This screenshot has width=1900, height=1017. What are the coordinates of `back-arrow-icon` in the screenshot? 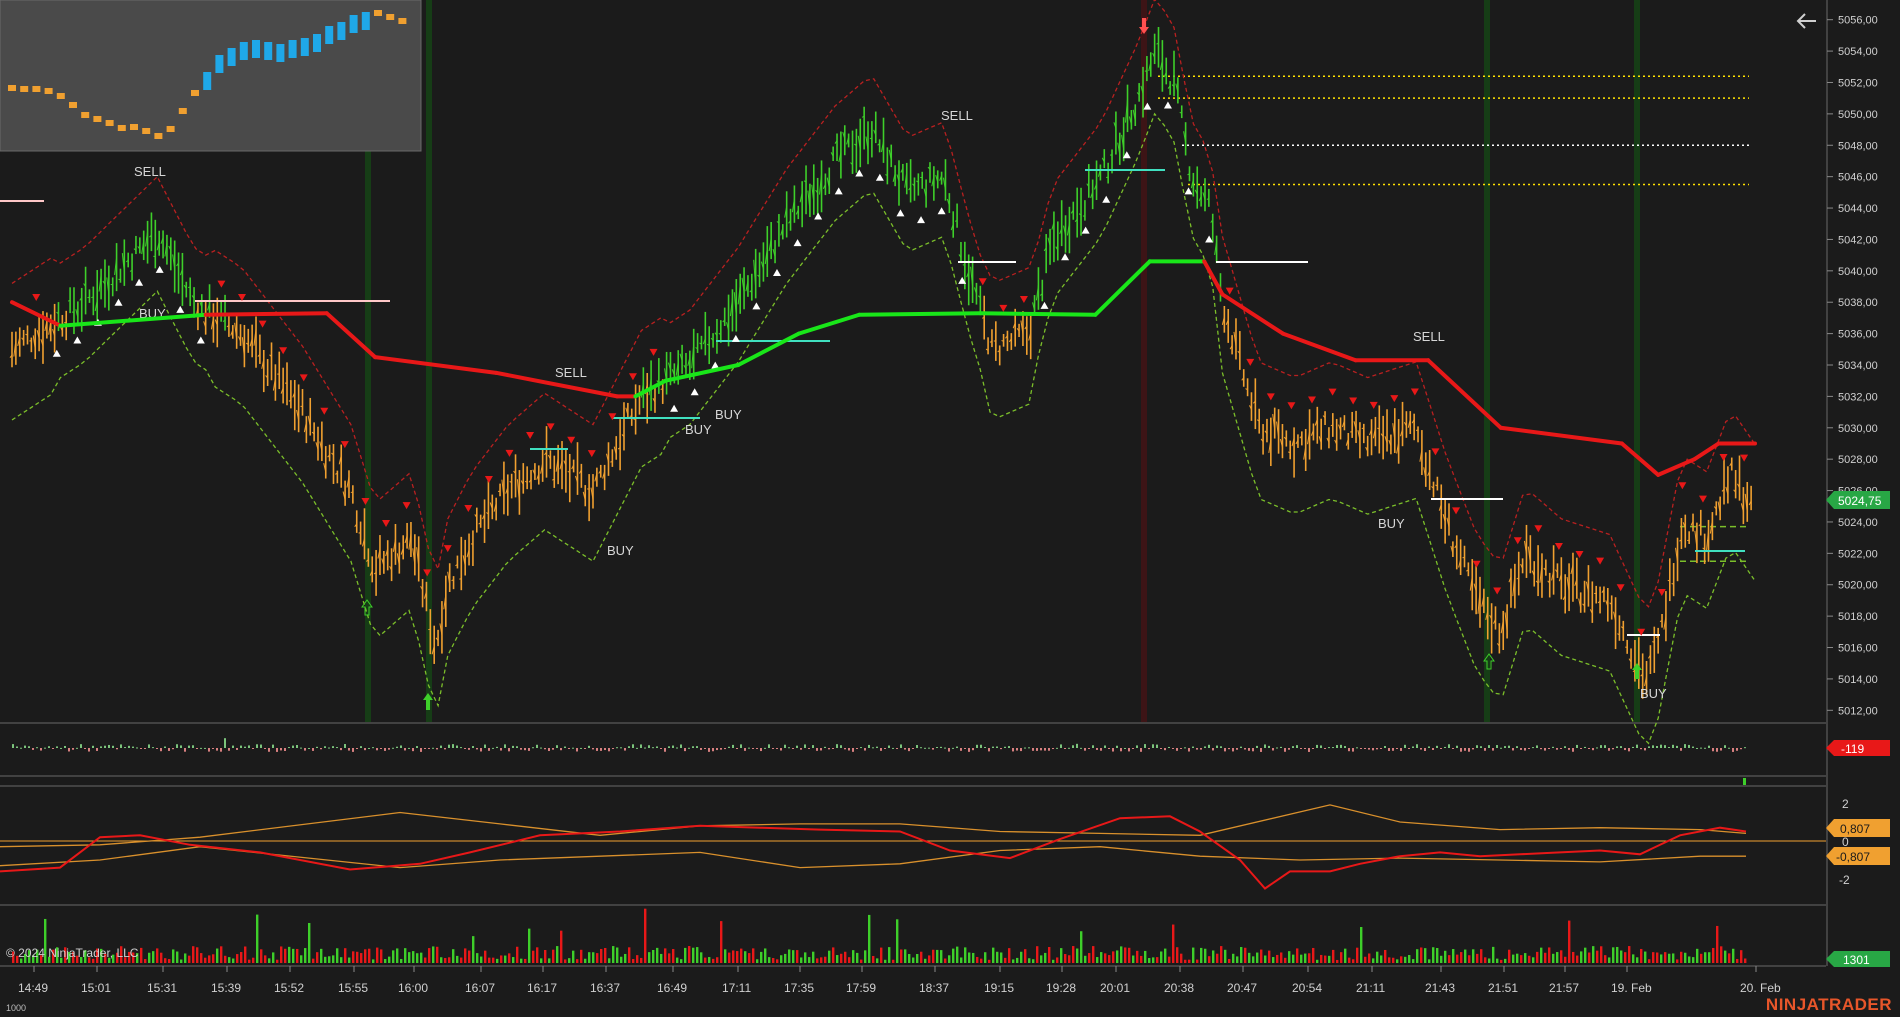 It's located at (1807, 21).